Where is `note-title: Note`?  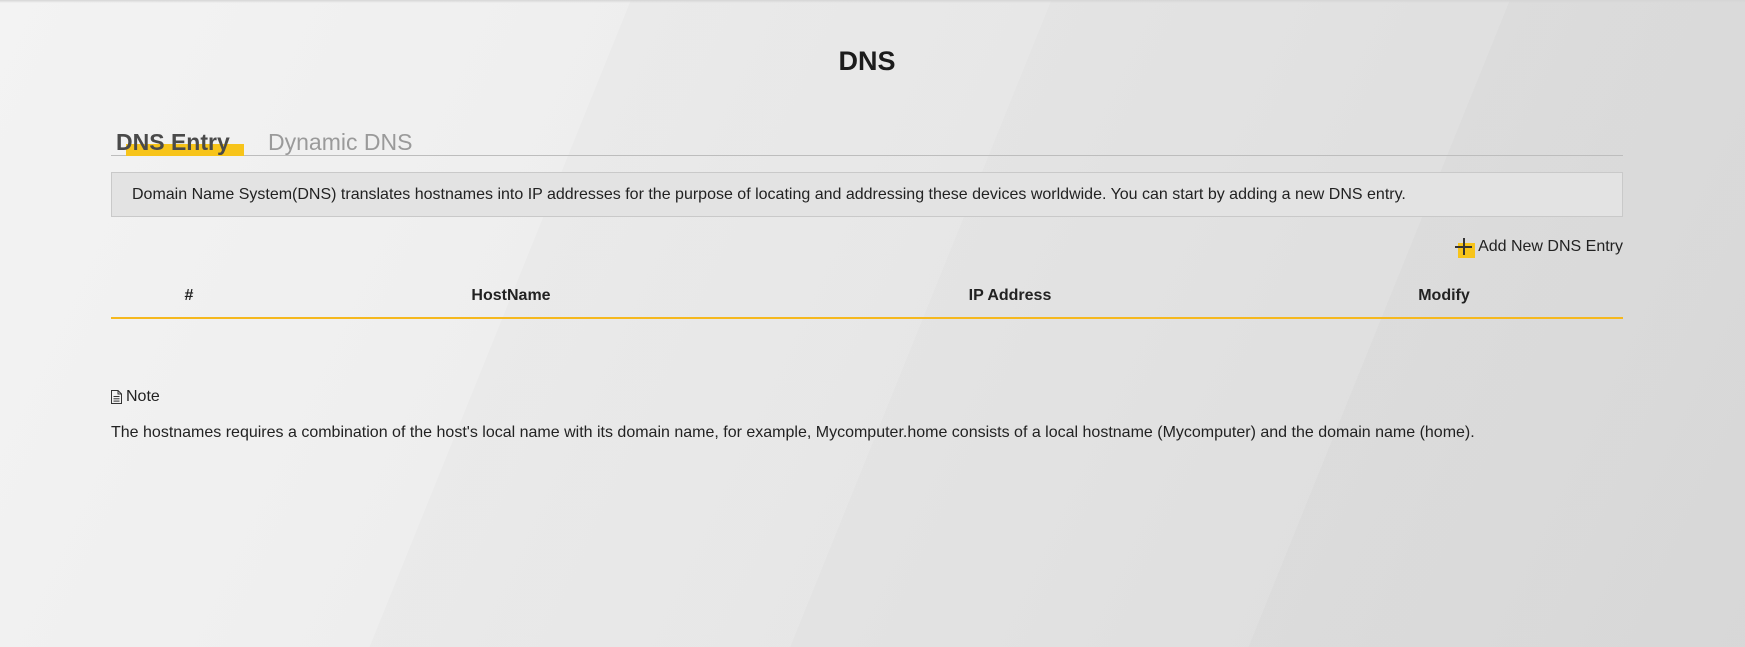
note-title: Note is located at coordinates (143, 396).